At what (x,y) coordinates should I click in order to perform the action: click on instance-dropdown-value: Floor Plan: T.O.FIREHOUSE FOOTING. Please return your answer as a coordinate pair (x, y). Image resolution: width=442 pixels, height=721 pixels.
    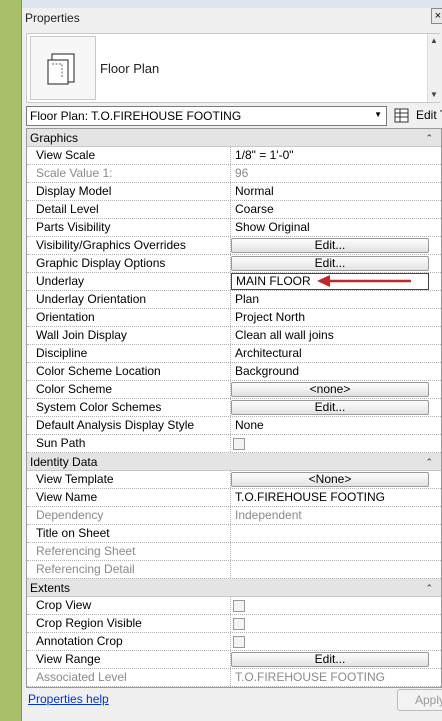
    Looking at the image, I should click on (136, 116).